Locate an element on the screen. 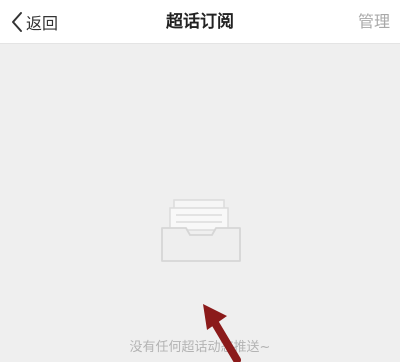  page-title: 超话订阅 is located at coordinates (200, 22).